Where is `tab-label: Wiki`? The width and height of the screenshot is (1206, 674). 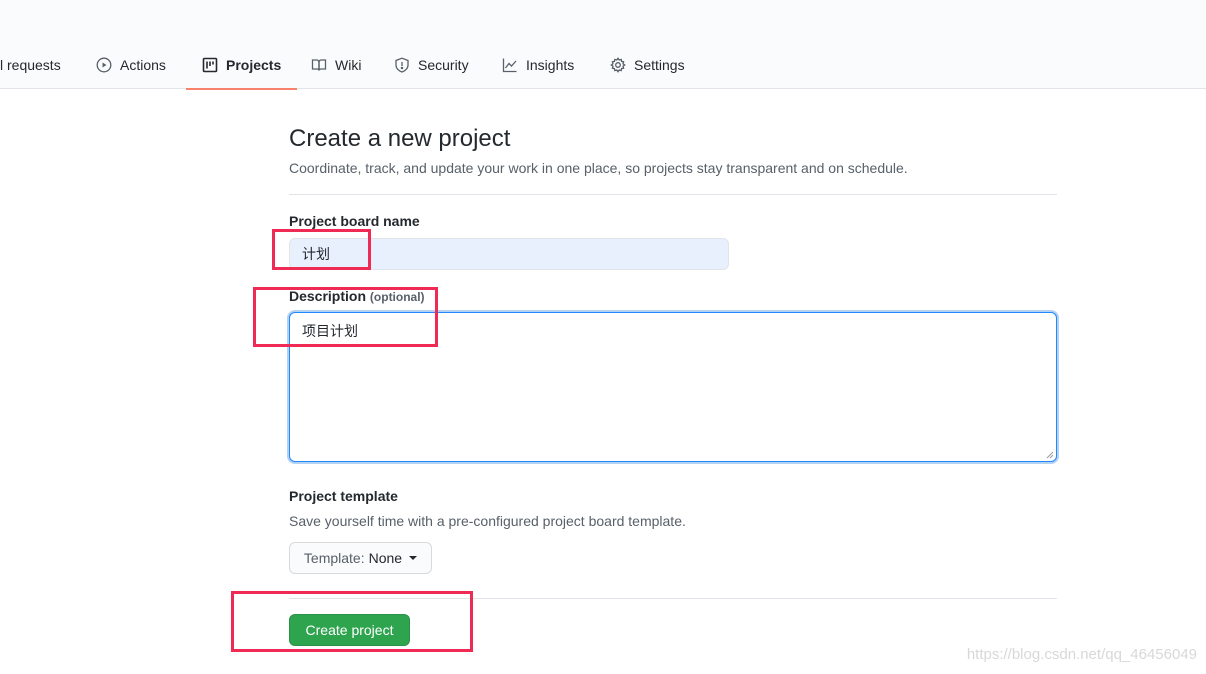 tab-label: Wiki is located at coordinates (348, 64).